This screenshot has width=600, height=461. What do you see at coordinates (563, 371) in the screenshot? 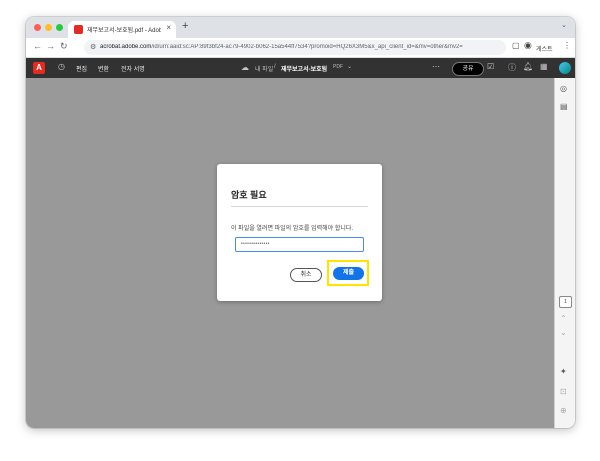
I see `ai-assistant-icon: ✦` at bounding box center [563, 371].